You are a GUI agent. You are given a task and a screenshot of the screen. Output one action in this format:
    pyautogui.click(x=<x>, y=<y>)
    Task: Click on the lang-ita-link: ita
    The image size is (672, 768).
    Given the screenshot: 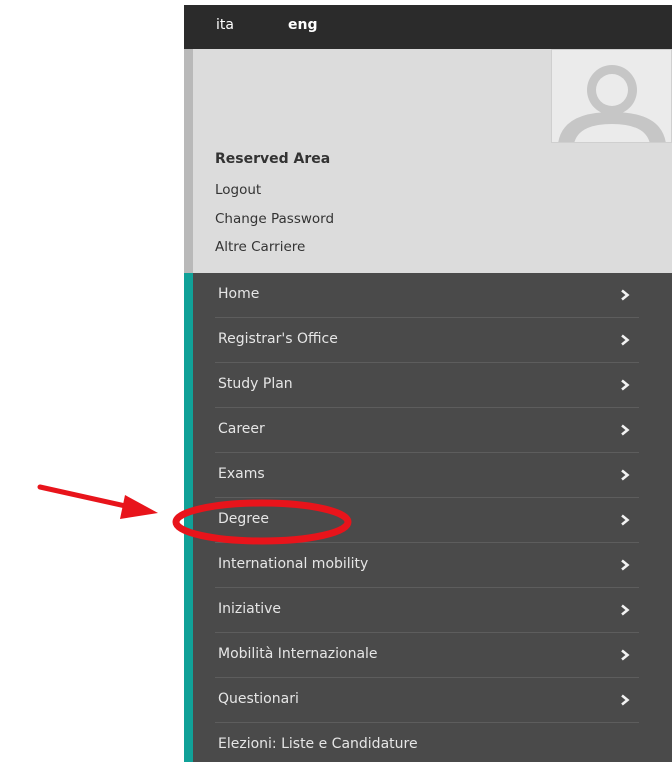 What is the action you would take?
    pyautogui.click(x=225, y=25)
    